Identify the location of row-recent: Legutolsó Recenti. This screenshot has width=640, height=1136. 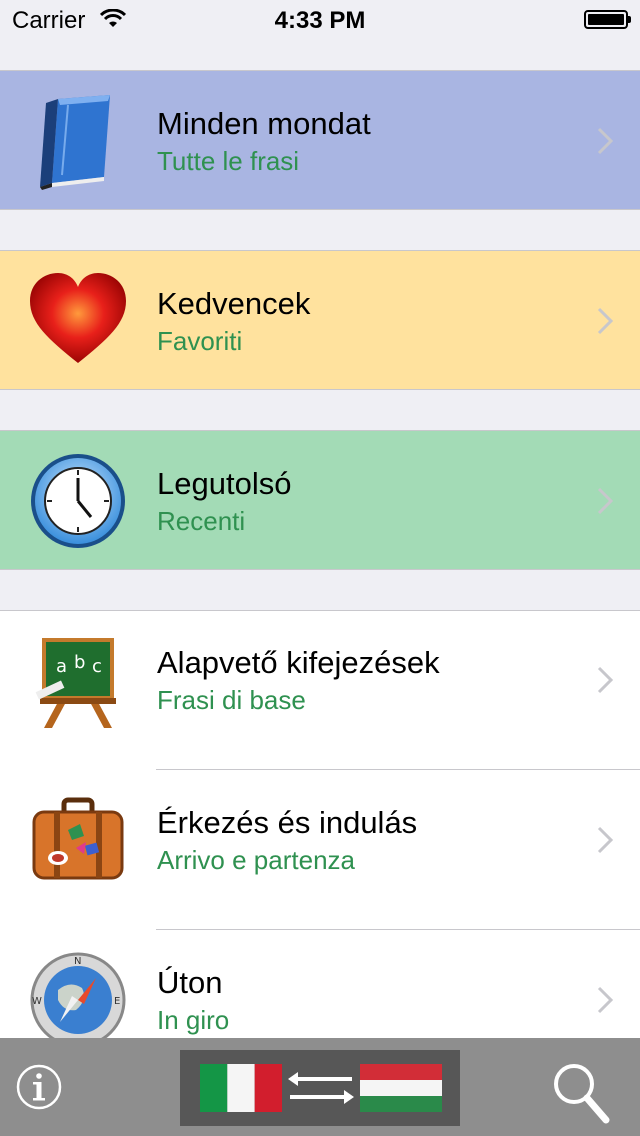
(320, 500).